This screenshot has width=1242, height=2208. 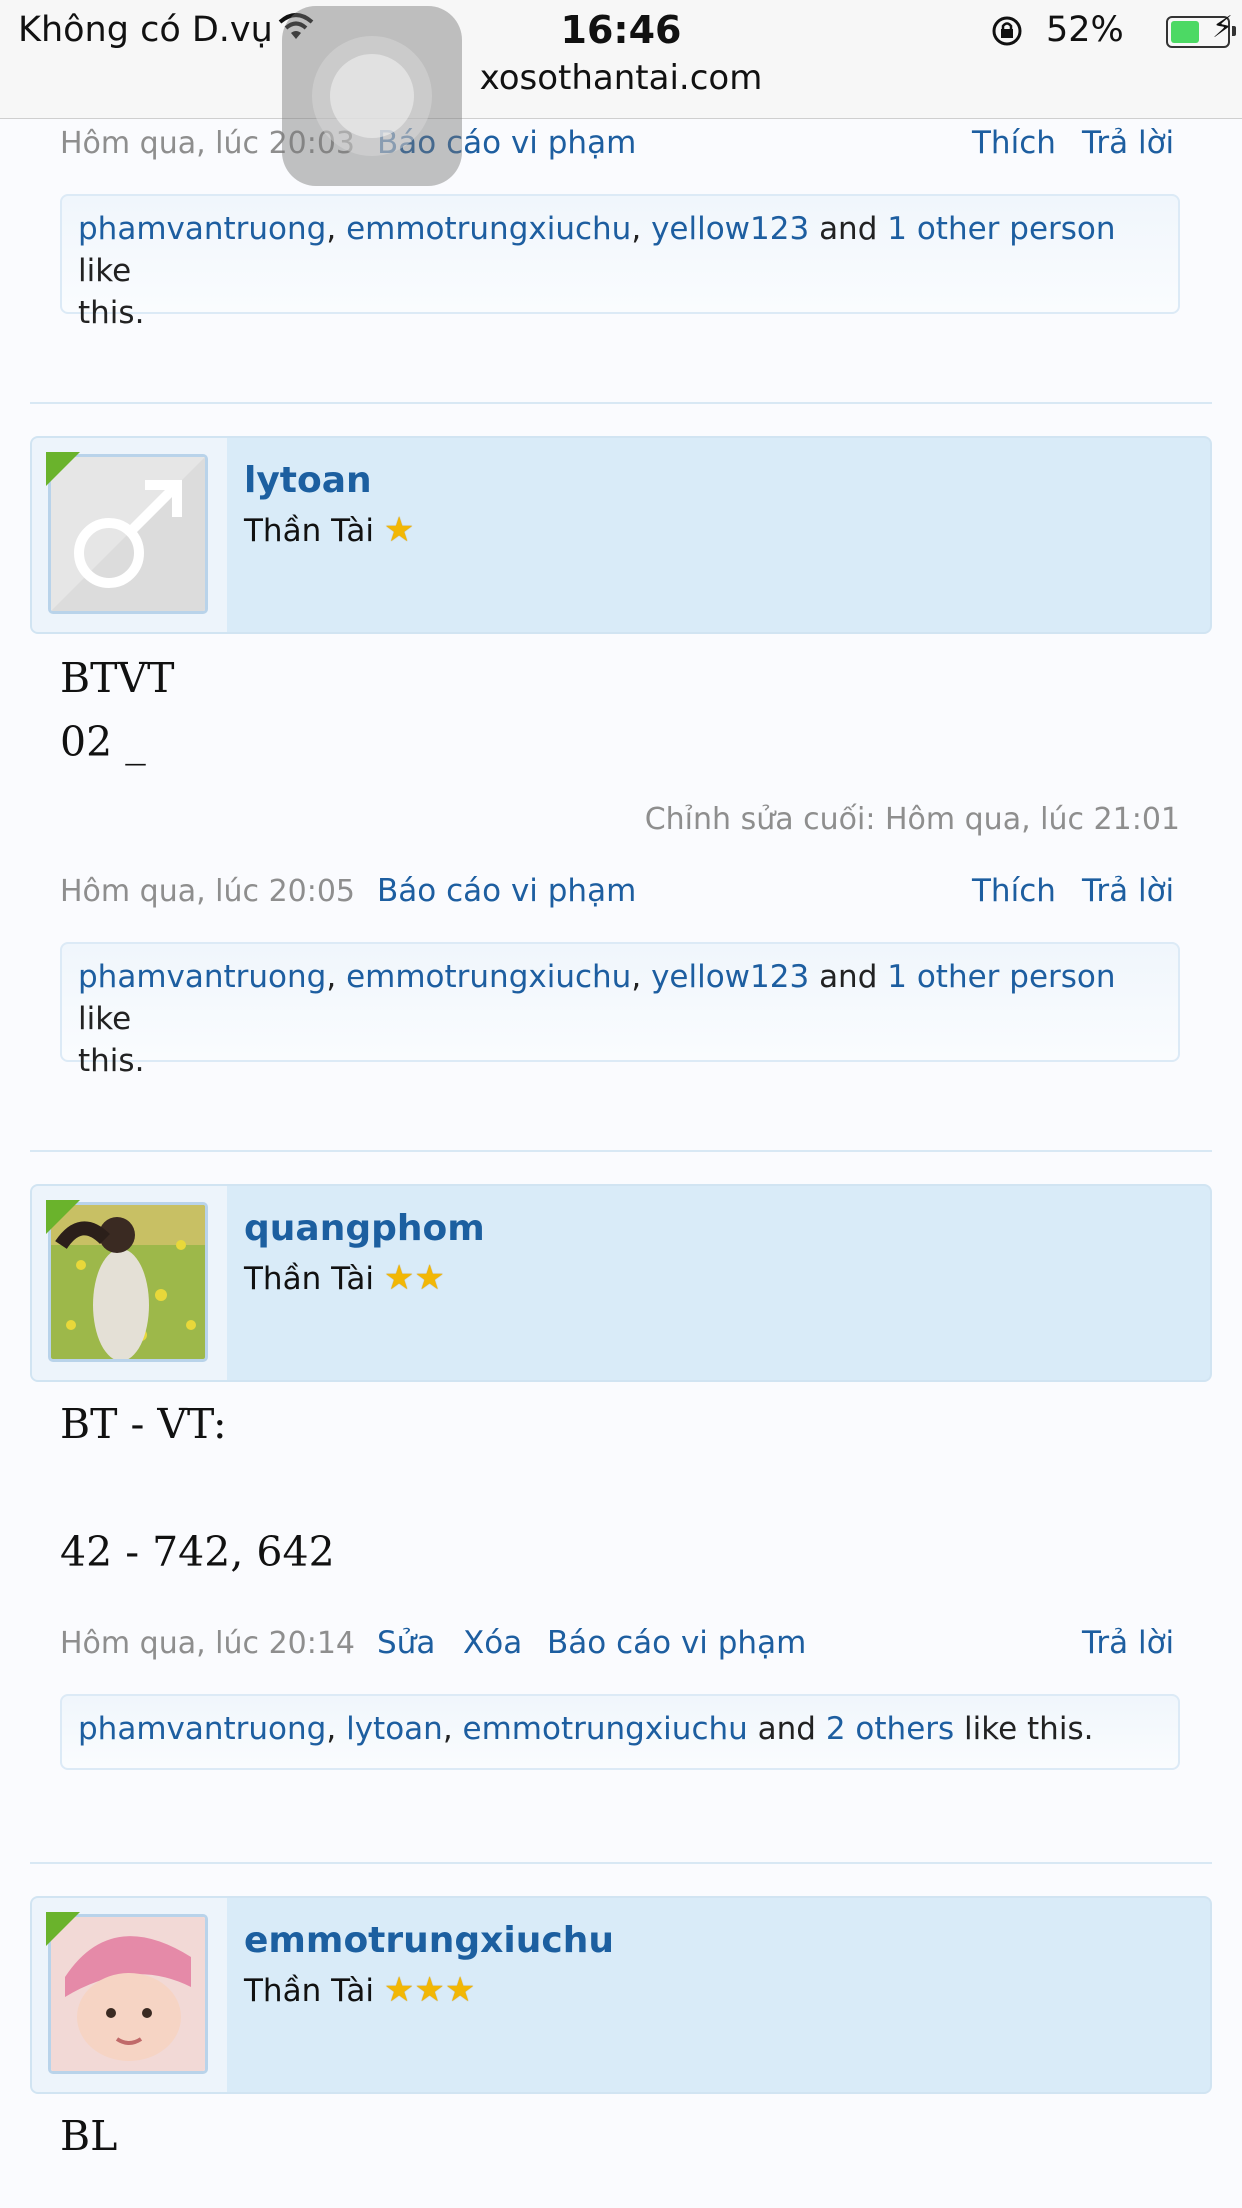 I want to click on address-bar-url: xosothantai.com, so click(x=621, y=78).